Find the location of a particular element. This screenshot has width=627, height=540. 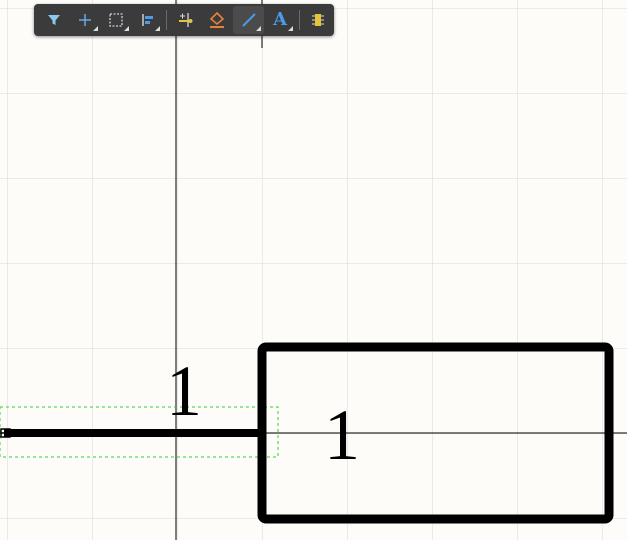

fill-button is located at coordinates (217, 20).